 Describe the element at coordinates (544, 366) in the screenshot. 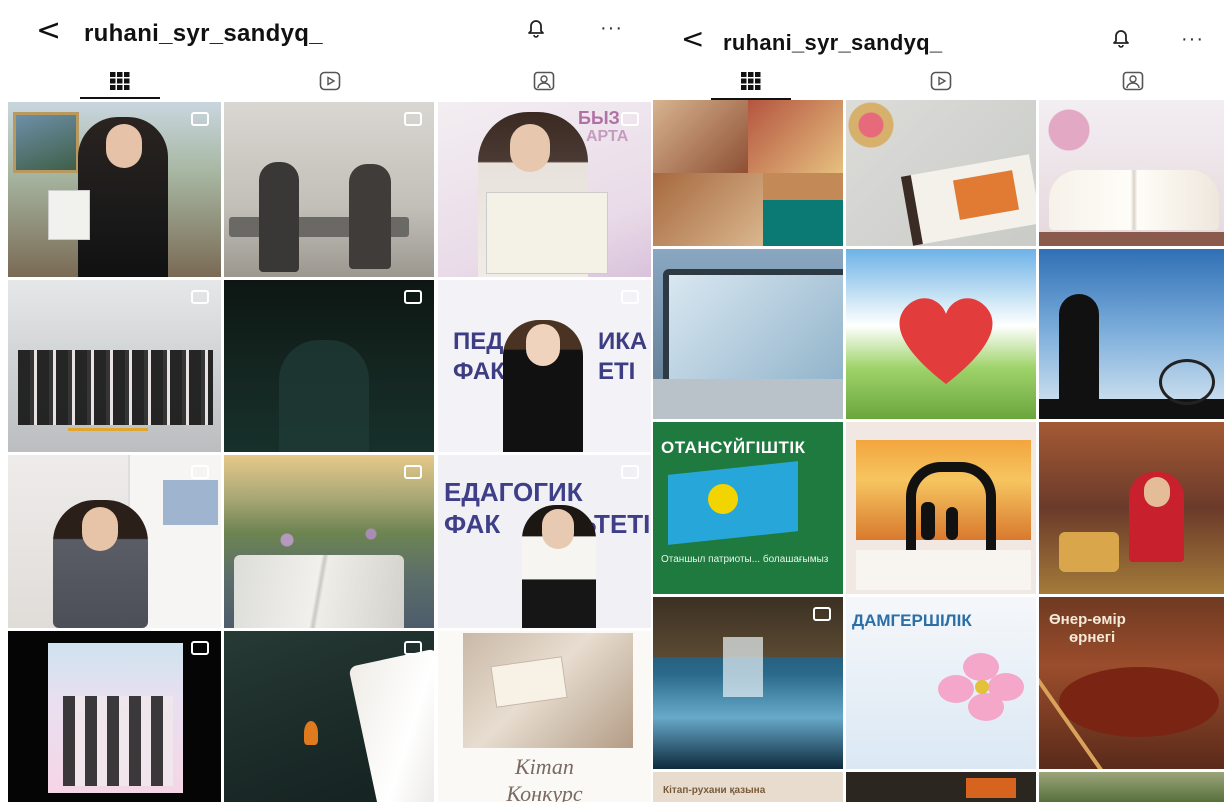

I see `post-tile: ПЕД ИКА ФАК ЕТІ` at that location.